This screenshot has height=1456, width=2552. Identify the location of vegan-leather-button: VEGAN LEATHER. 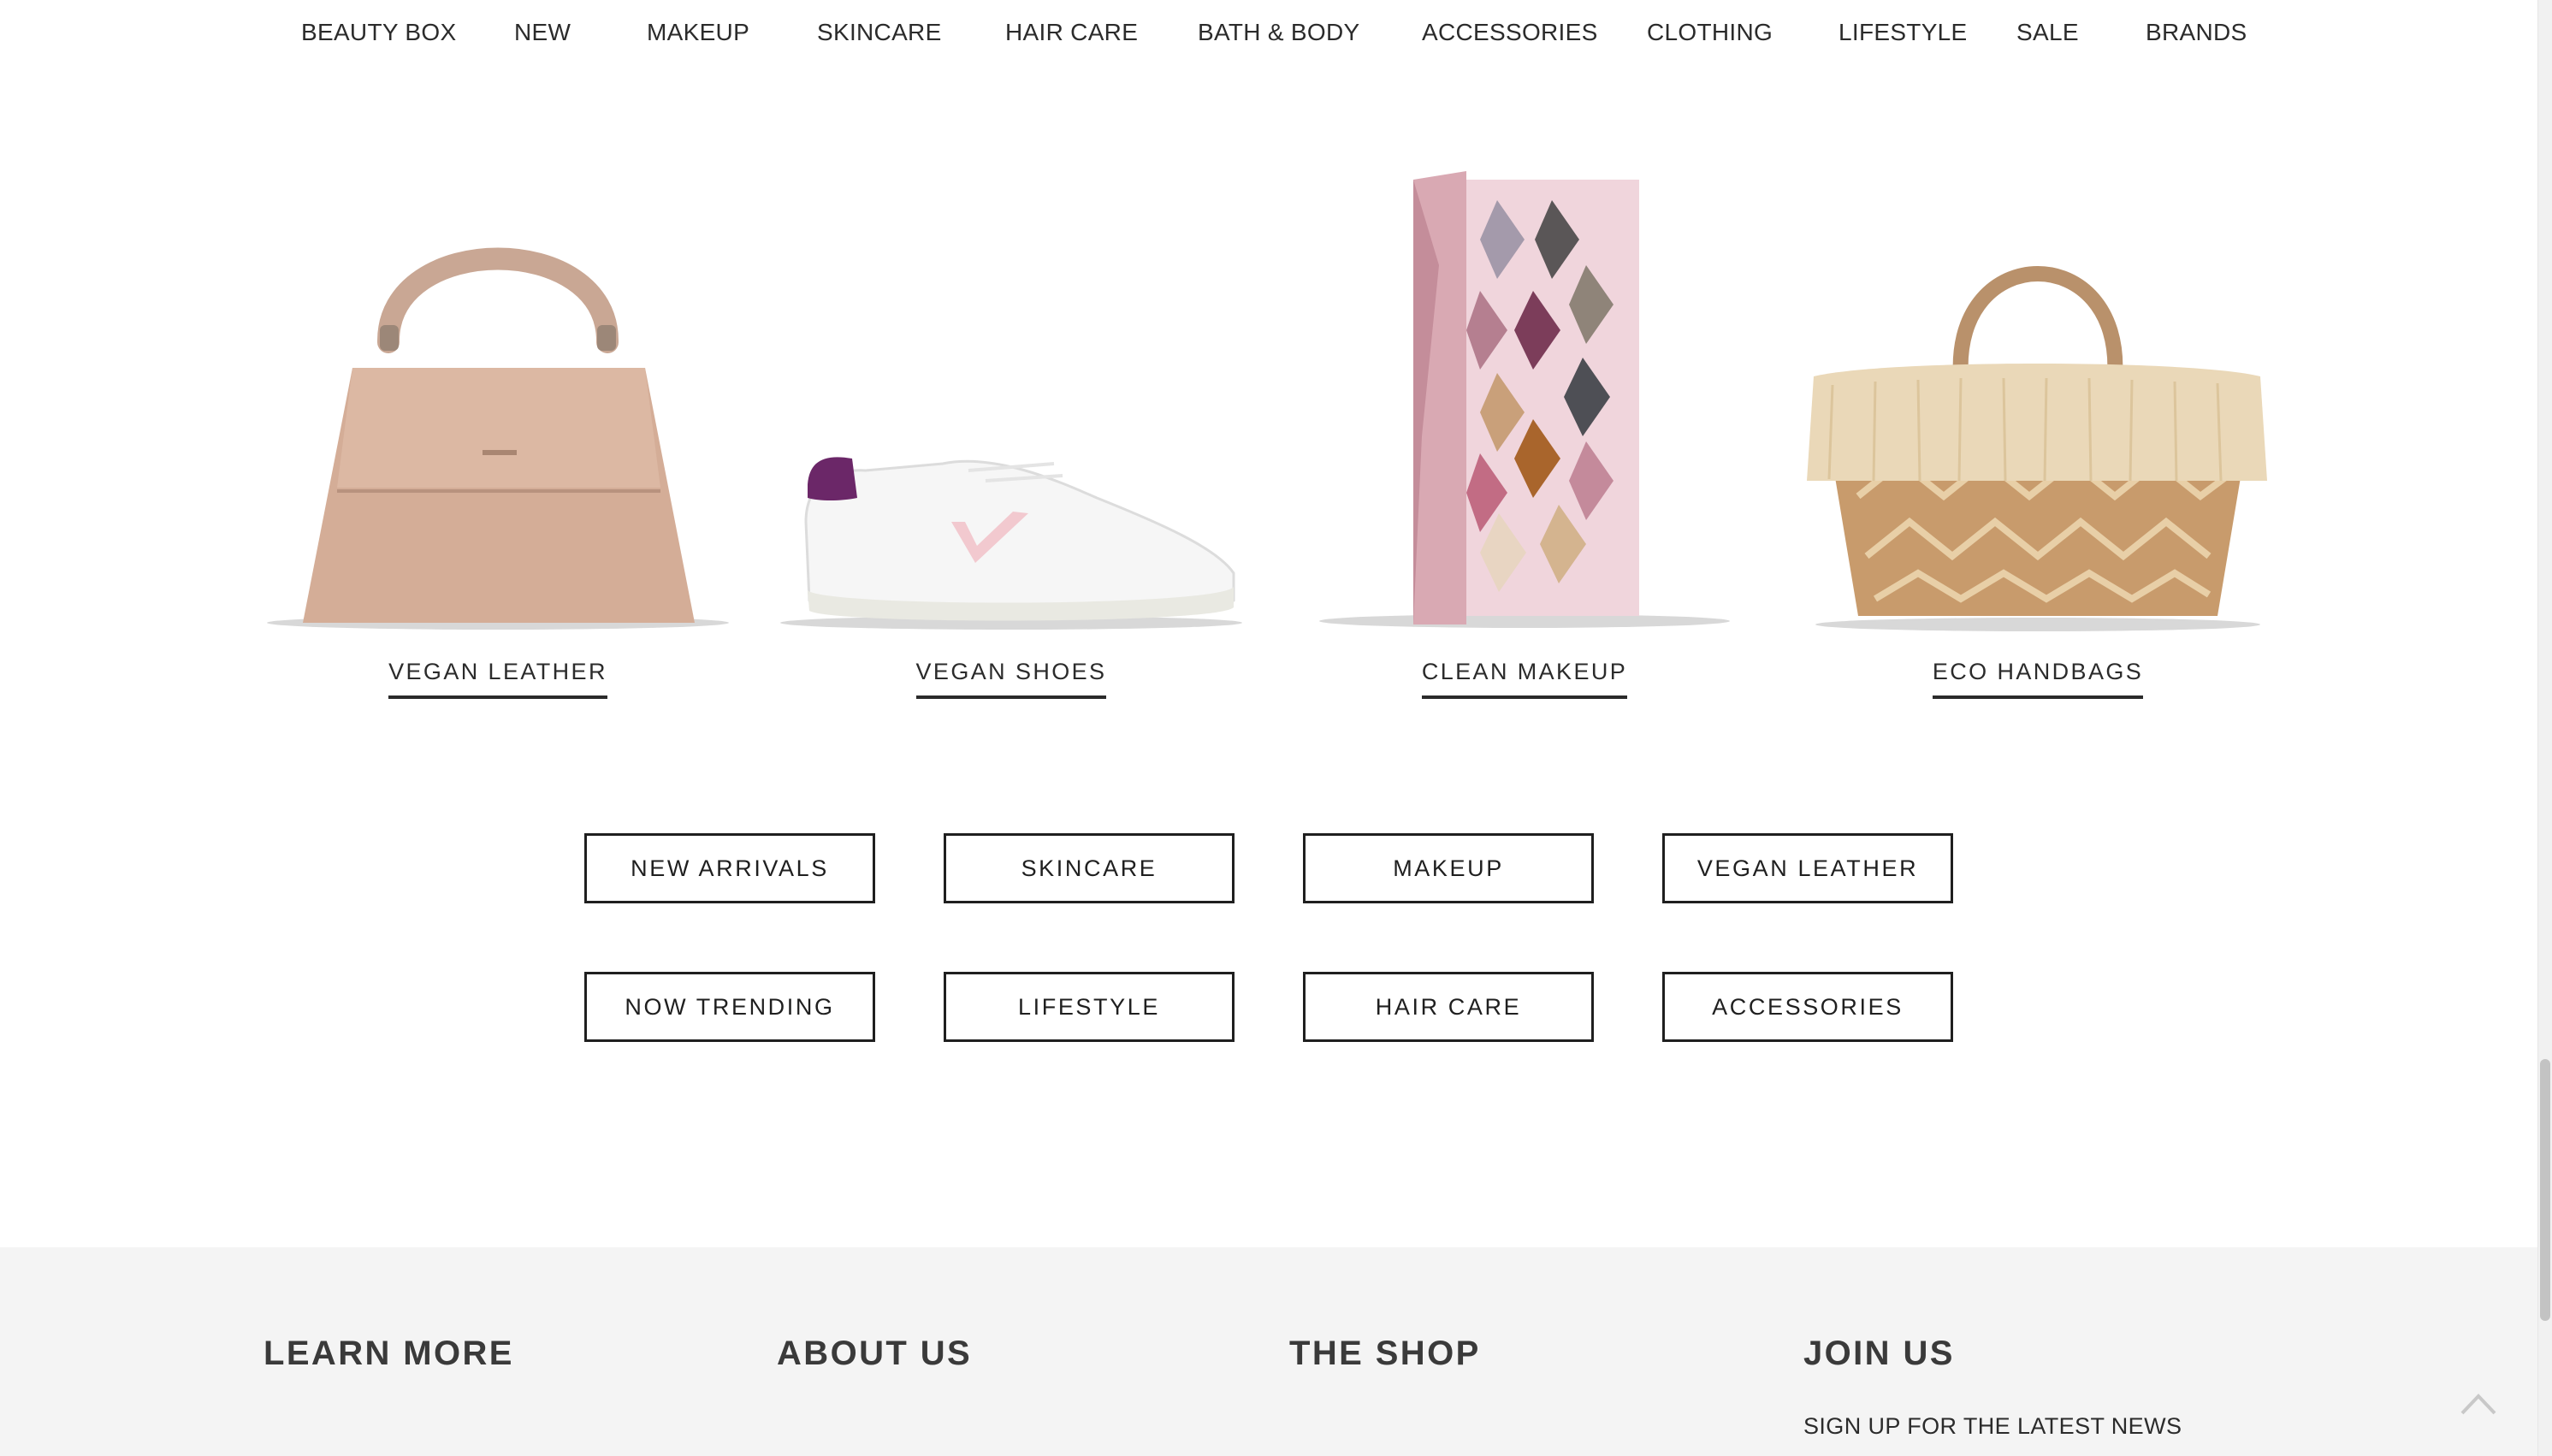
(1807, 868).